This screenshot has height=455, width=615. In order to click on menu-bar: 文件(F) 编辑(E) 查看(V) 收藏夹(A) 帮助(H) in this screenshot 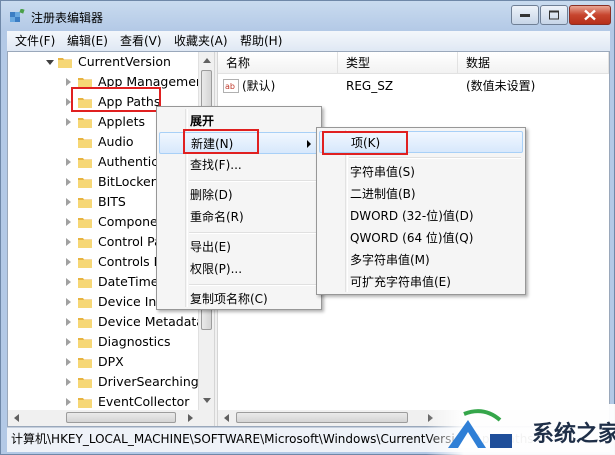, I will do `click(308, 41)`.